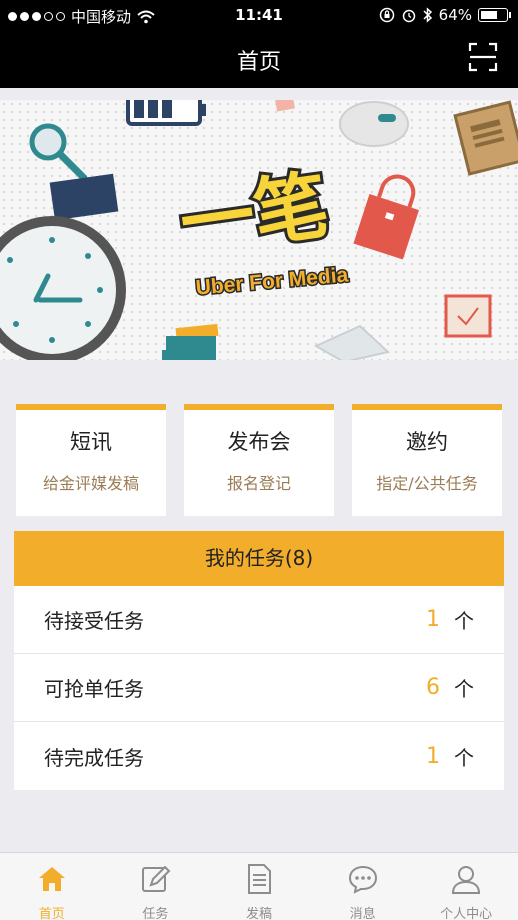  What do you see at coordinates (466, 913) in the screenshot?
I see `tab-label: 个人中心` at bounding box center [466, 913].